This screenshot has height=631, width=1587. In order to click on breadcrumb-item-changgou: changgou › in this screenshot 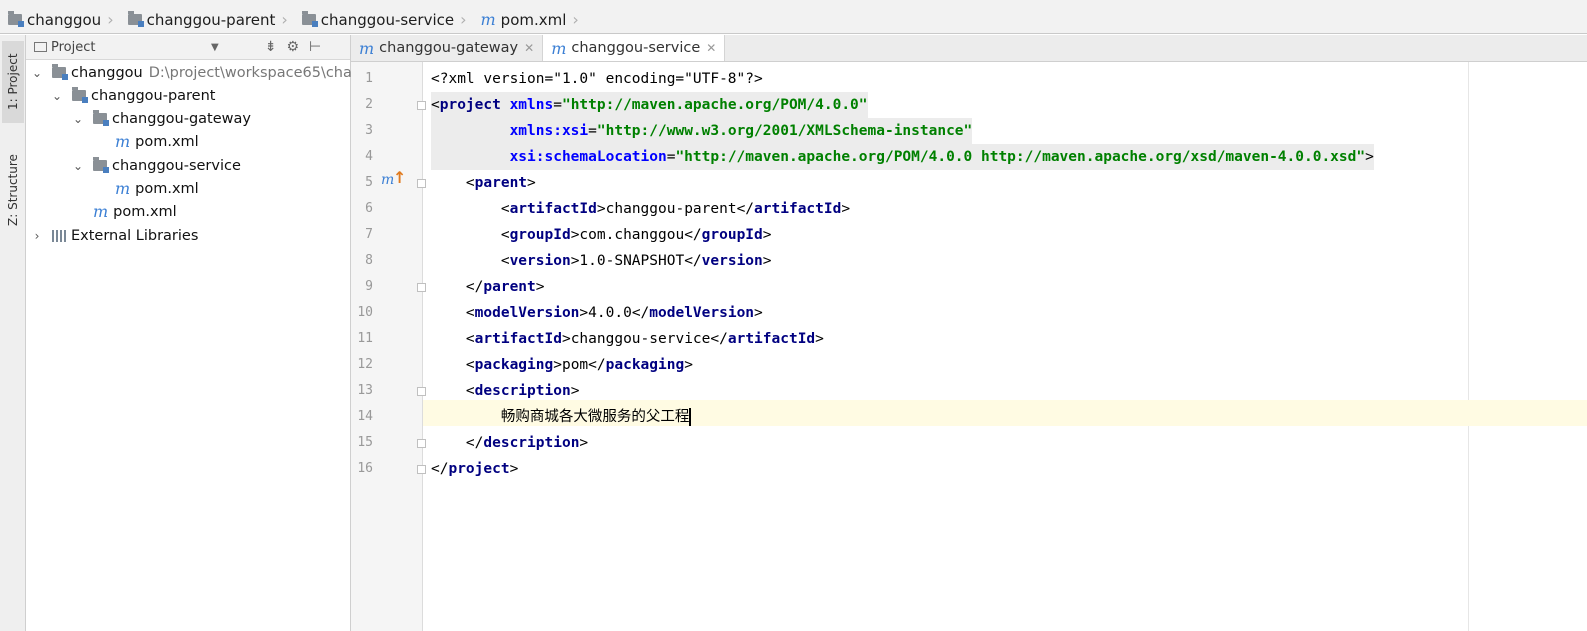, I will do `click(60, 20)`.